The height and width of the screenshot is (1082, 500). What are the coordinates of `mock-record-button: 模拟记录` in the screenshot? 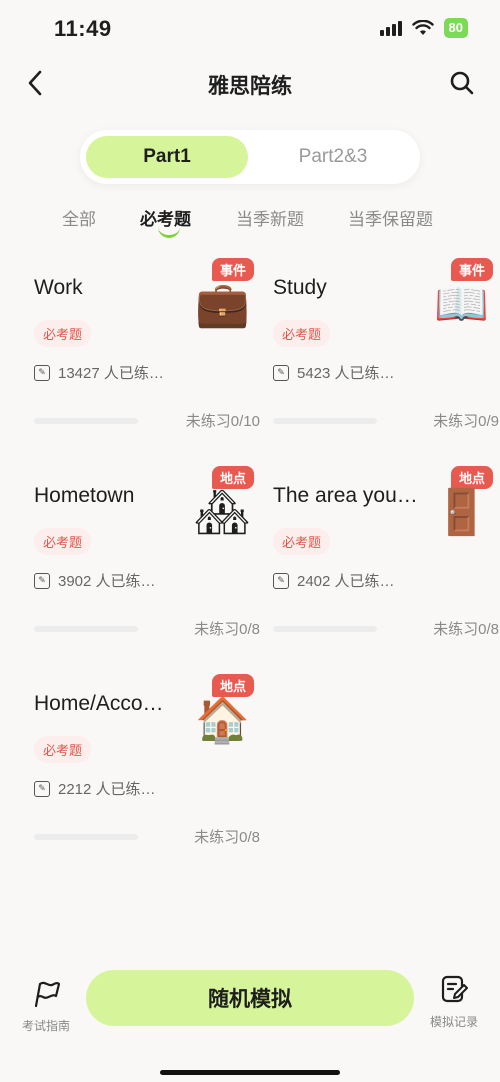 It's located at (454, 1002).